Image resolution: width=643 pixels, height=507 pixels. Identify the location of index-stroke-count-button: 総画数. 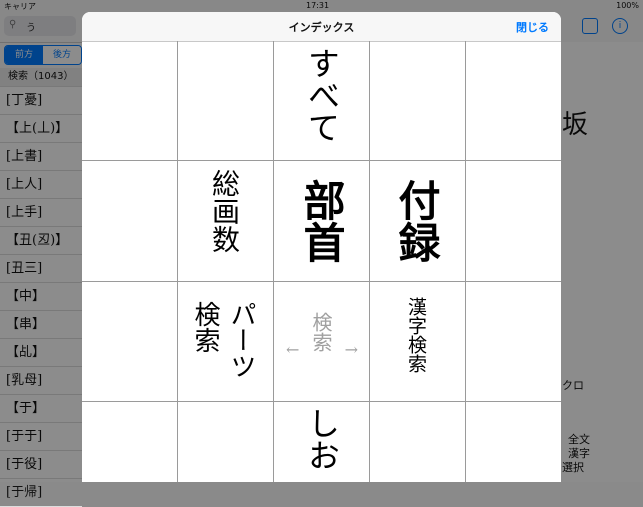
(224, 211).